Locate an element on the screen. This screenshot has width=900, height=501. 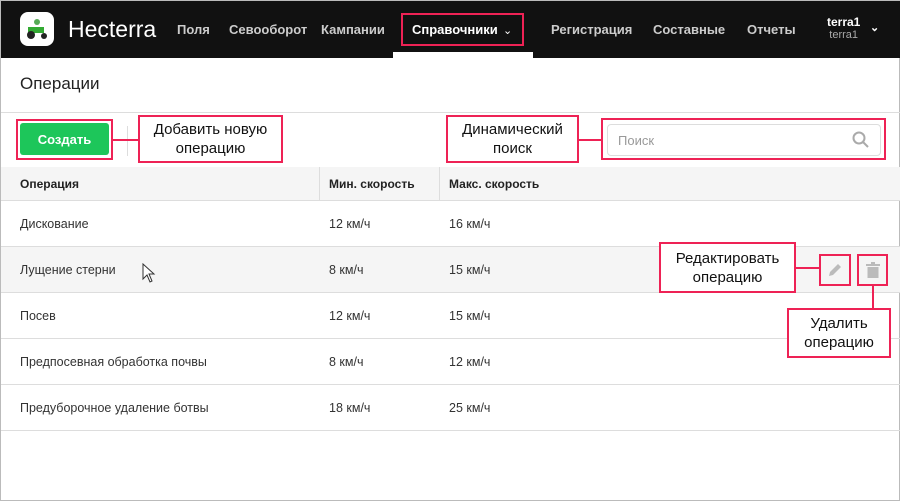
brand-name: Hecterra is located at coordinates (112, 29).